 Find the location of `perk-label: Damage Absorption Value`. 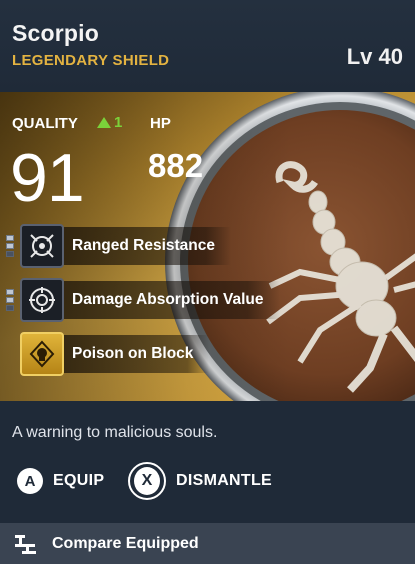

perk-label: Damage Absorption Value is located at coordinates (172, 300).